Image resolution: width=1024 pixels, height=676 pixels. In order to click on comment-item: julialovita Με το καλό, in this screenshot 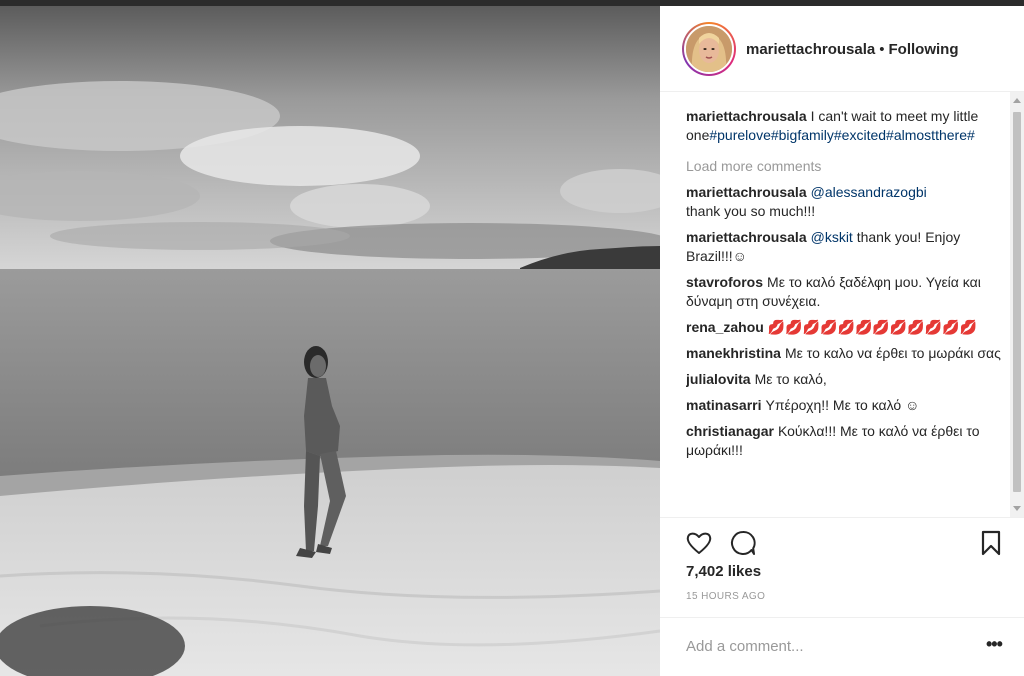, I will do `click(846, 379)`.